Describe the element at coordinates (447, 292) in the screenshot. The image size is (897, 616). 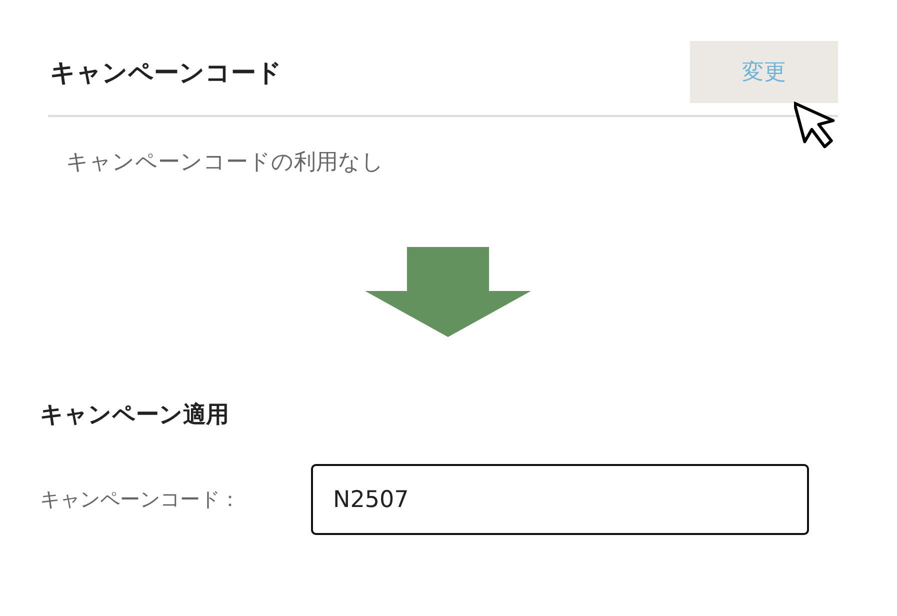
I see `down-arrow-icon` at that location.